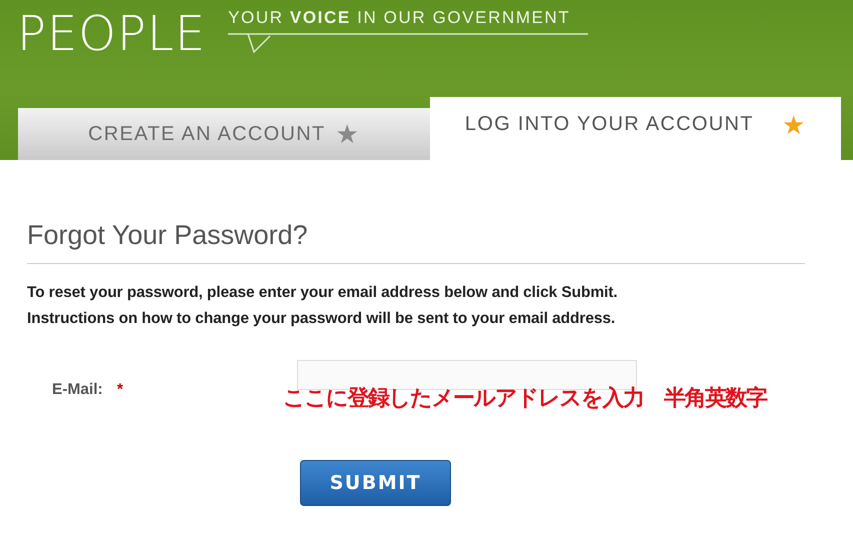 The height and width of the screenshot is (535, 853). Describe the element at coordinates (224, 134) in the screenshot. I see `account-tab: CREATE AN ACCOUNT ★` at that location.